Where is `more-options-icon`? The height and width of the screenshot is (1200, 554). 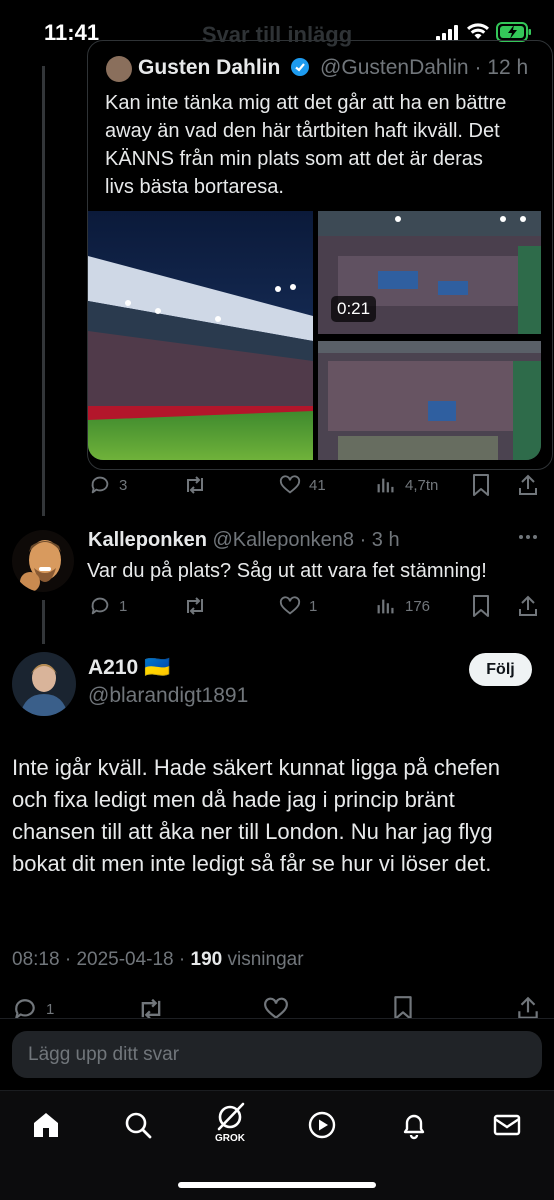 more-options-icon is located at coordinates (528, 537).